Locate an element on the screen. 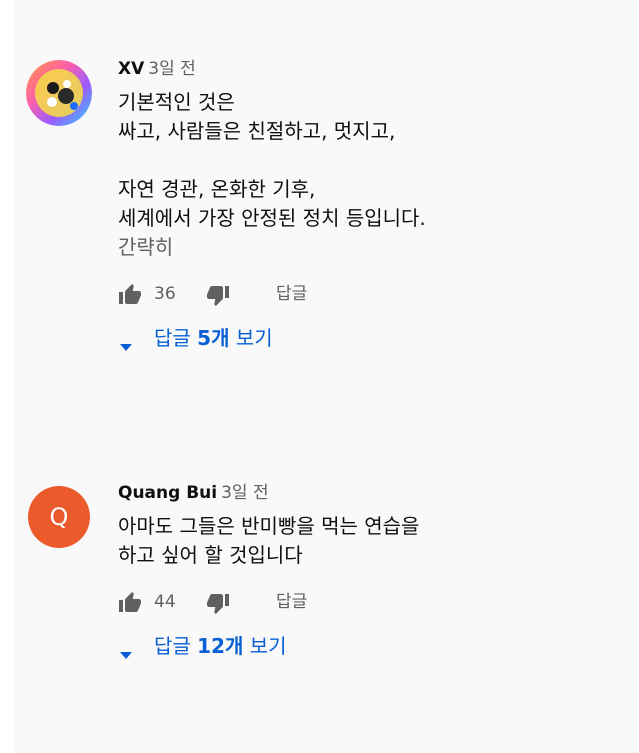 This screenshot has width=639, height=753. view-replies-label: 답글 5개 보기 is located at coordinates (213, 338).